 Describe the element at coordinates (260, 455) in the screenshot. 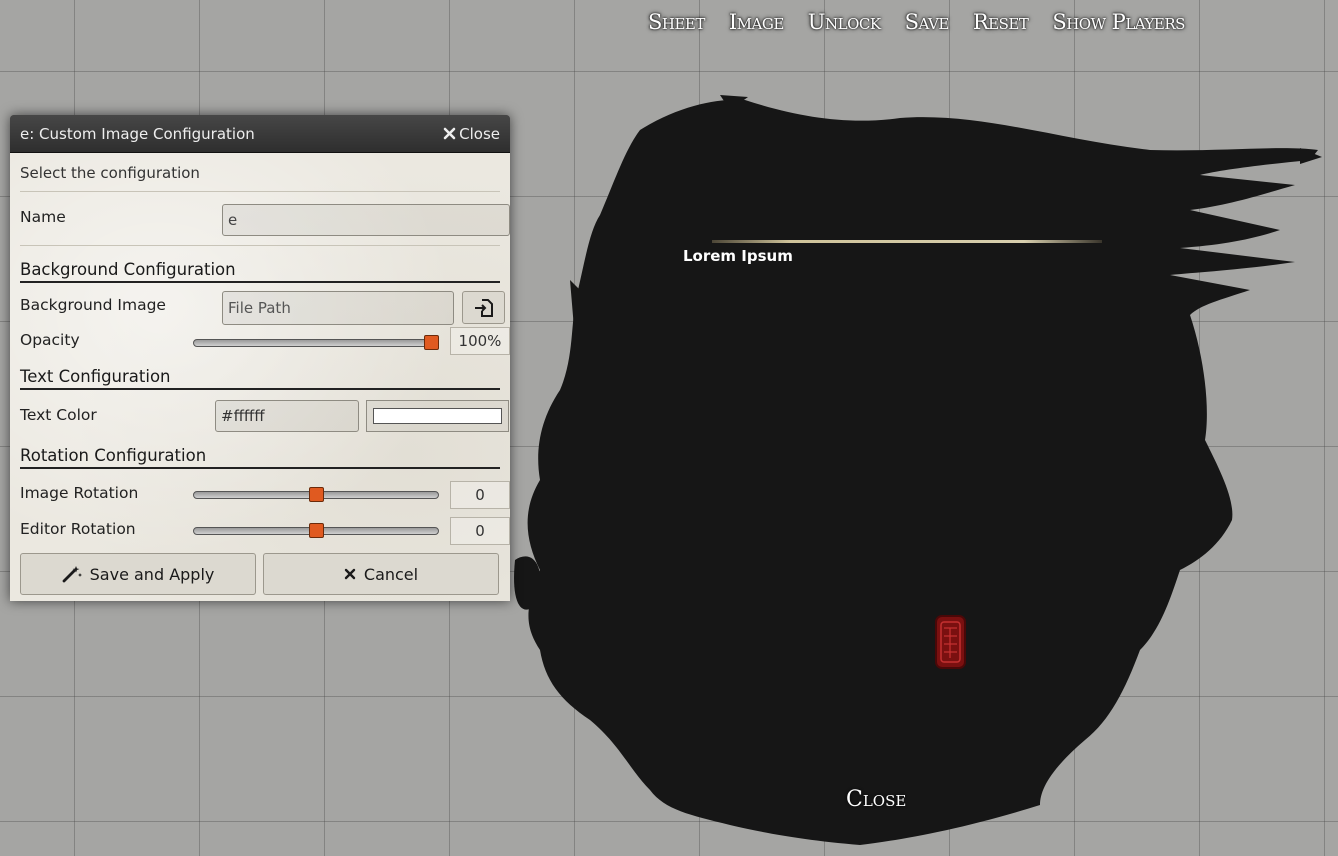

I see `rotation-section-heading: Rotation Configuration` at that location.